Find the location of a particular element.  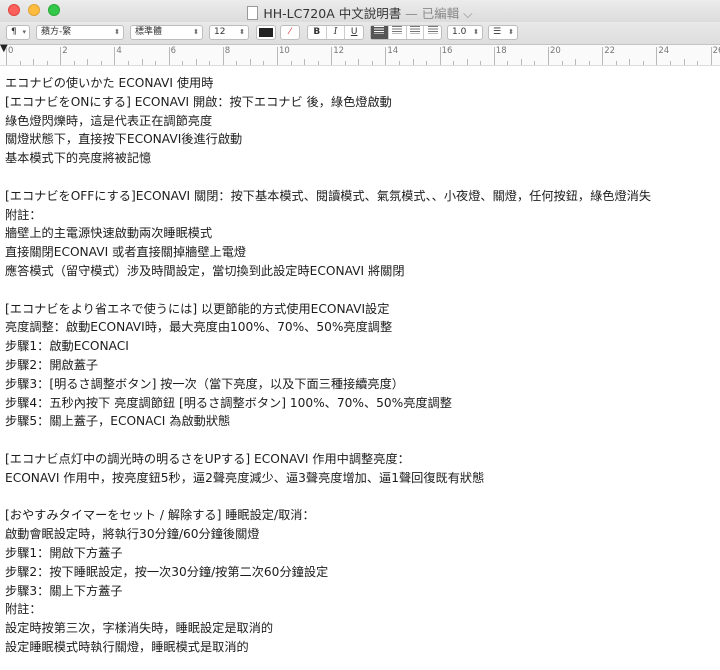

document-line: [おやすみタイマーをセット / 解除する] 睡眠設定/取消： is located at coordinates (160, 515).